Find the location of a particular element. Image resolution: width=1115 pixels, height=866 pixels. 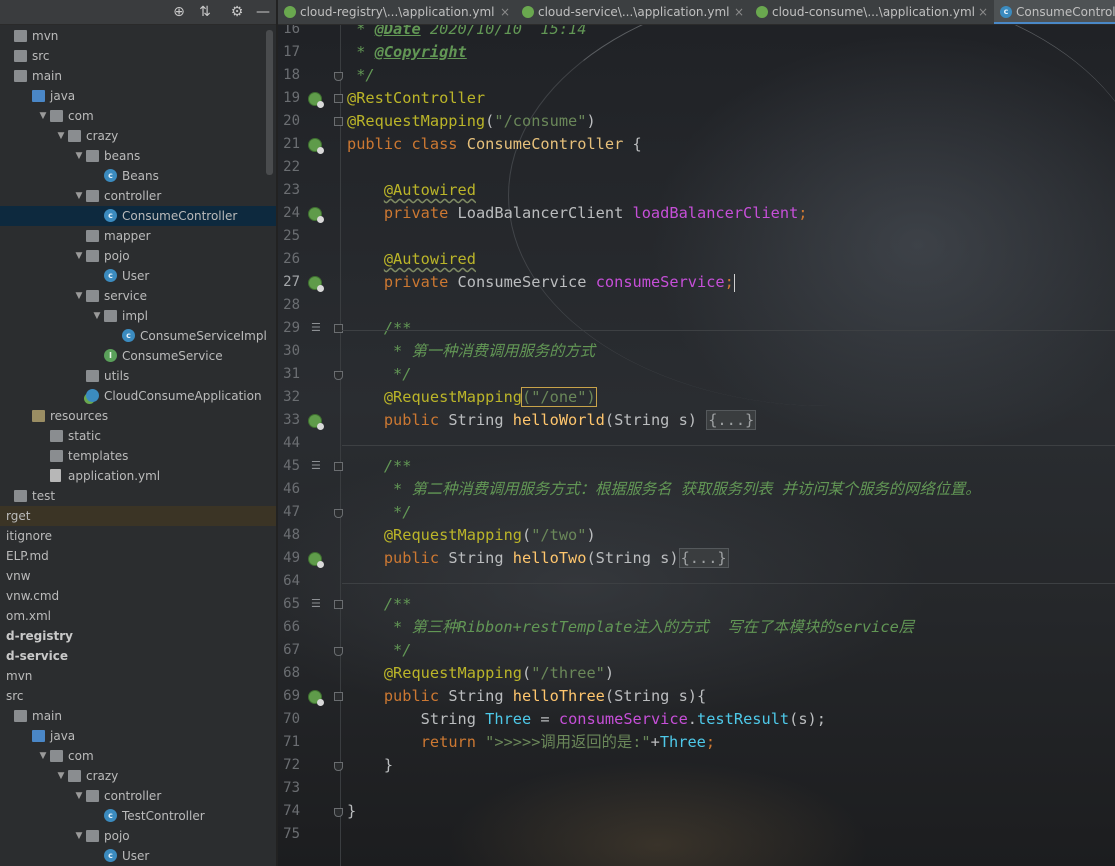

code-line: * @Date 2020/10/10 15:14 is located at coordinates (466, 33).